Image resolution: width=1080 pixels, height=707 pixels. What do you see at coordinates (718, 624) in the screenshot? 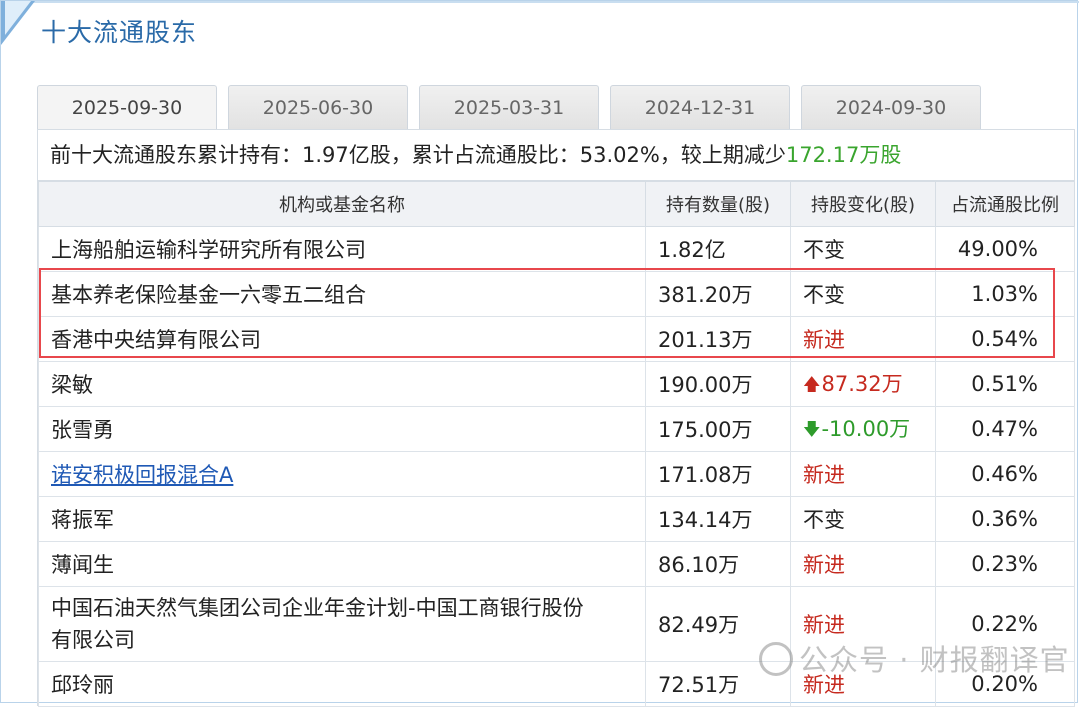
I see `holder-qty: 82.49万` at bounding box center [718, 624].